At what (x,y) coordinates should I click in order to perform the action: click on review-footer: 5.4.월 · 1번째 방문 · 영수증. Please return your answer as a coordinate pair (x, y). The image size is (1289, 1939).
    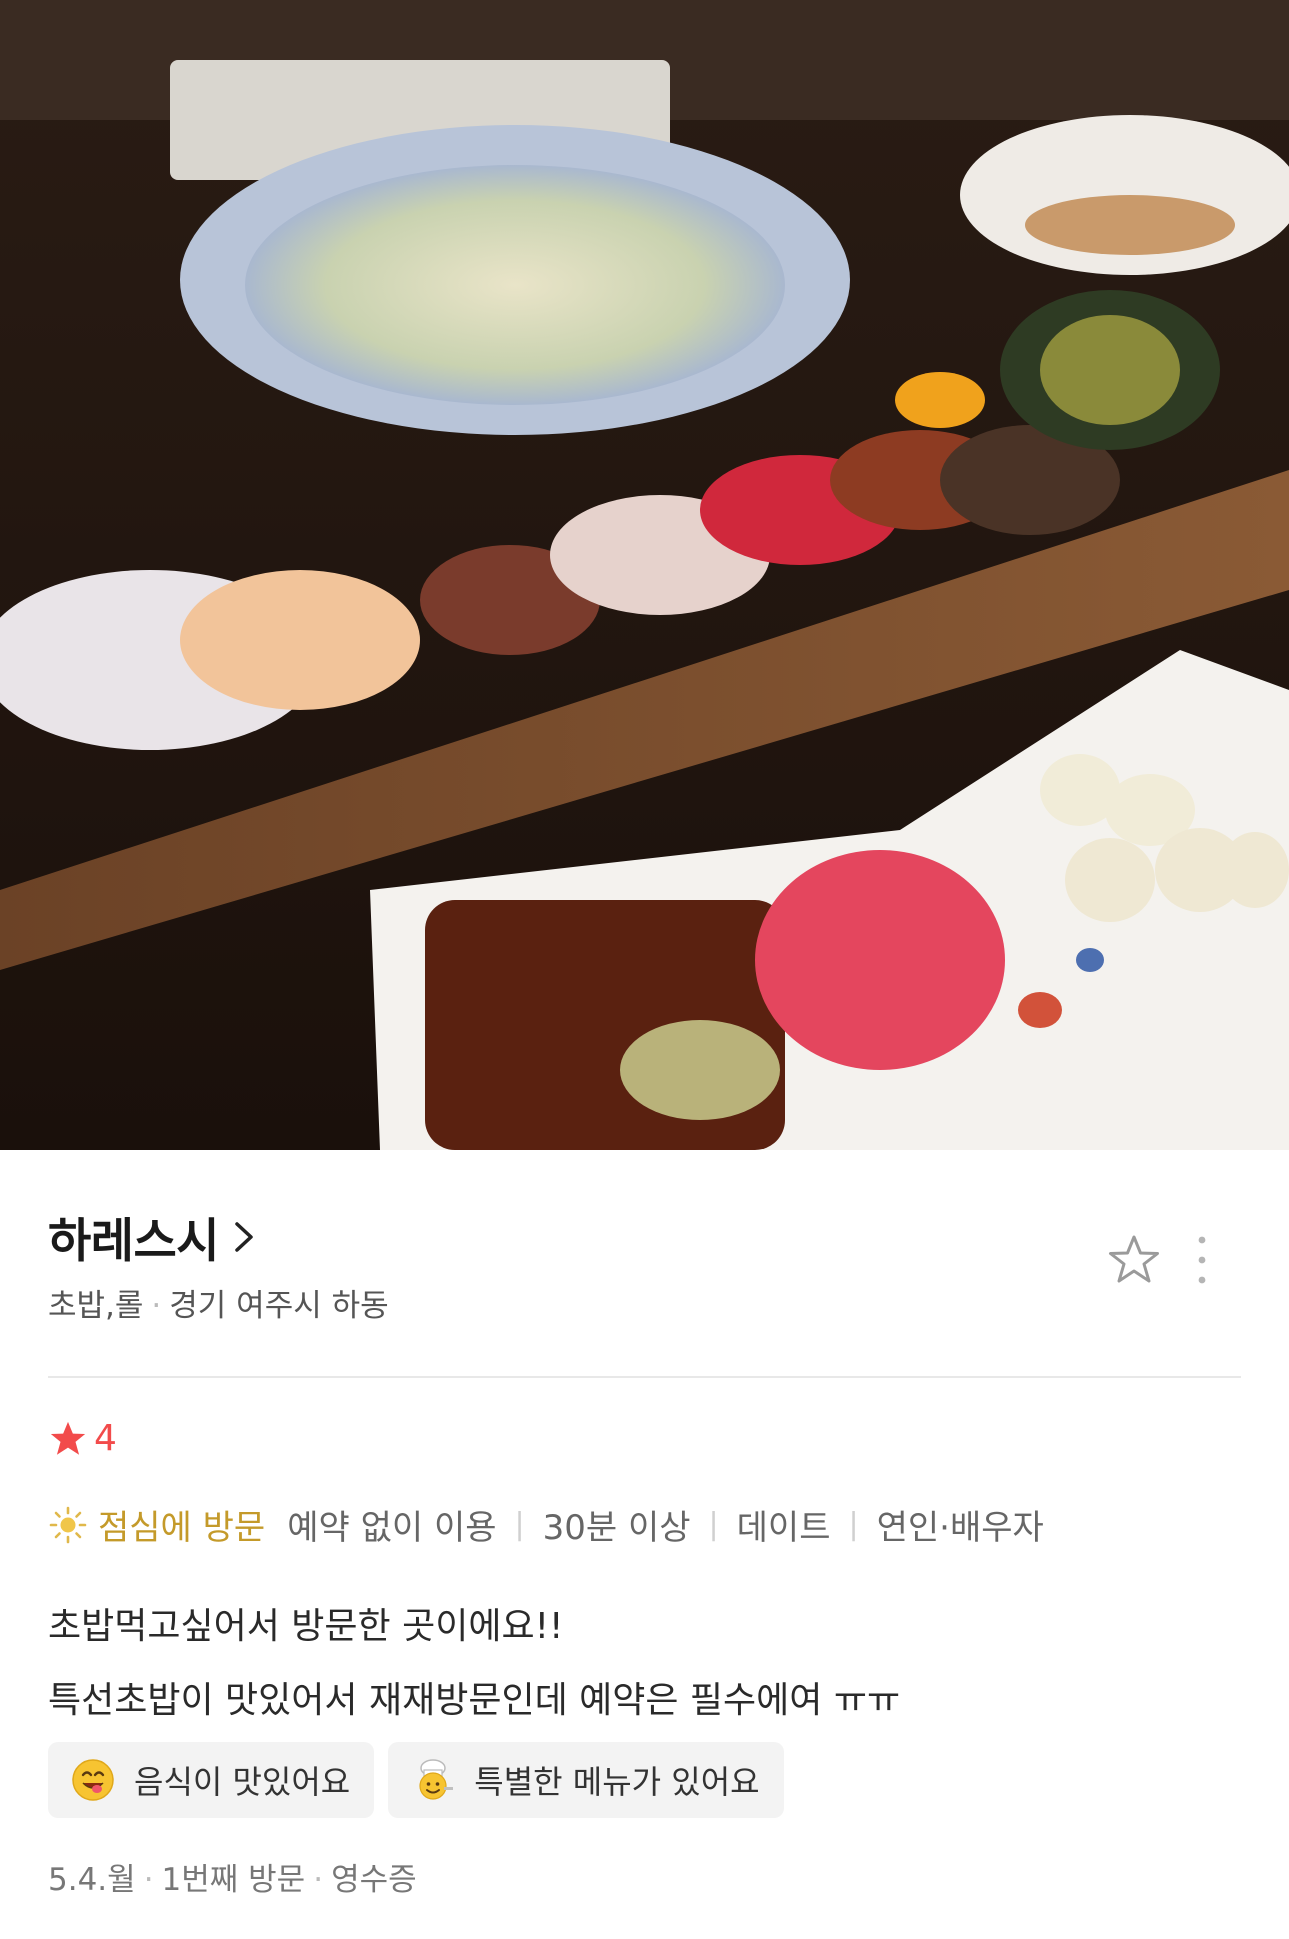
    Looking at the image, I should click on (232, 1876).